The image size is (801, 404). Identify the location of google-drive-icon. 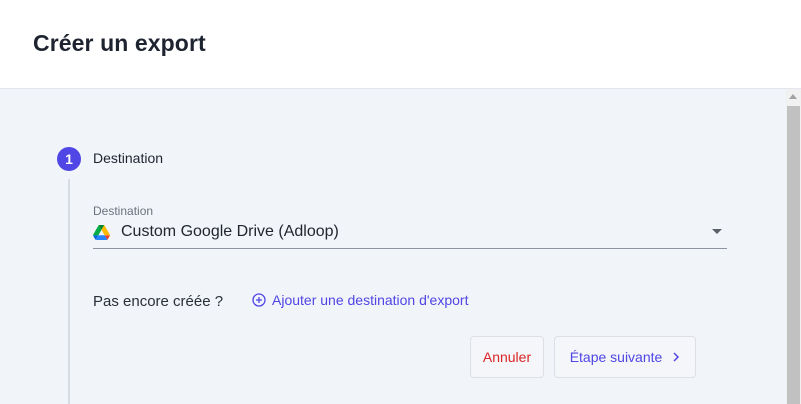
(101, 232).